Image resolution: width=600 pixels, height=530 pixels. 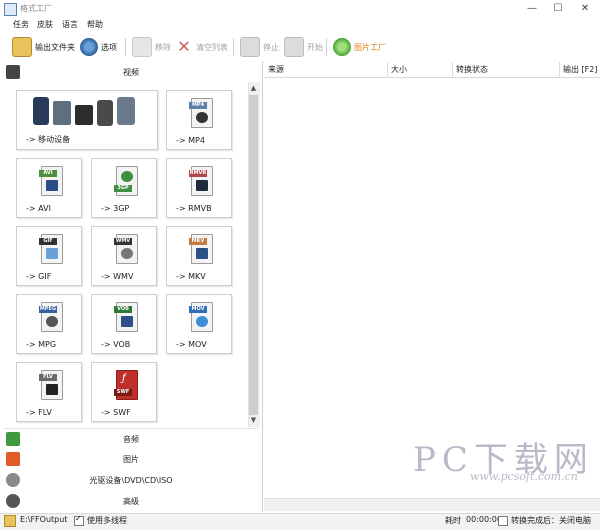 I want to click on format-tile-wmv: WMV -> WMV, so click(x=124, y=256).